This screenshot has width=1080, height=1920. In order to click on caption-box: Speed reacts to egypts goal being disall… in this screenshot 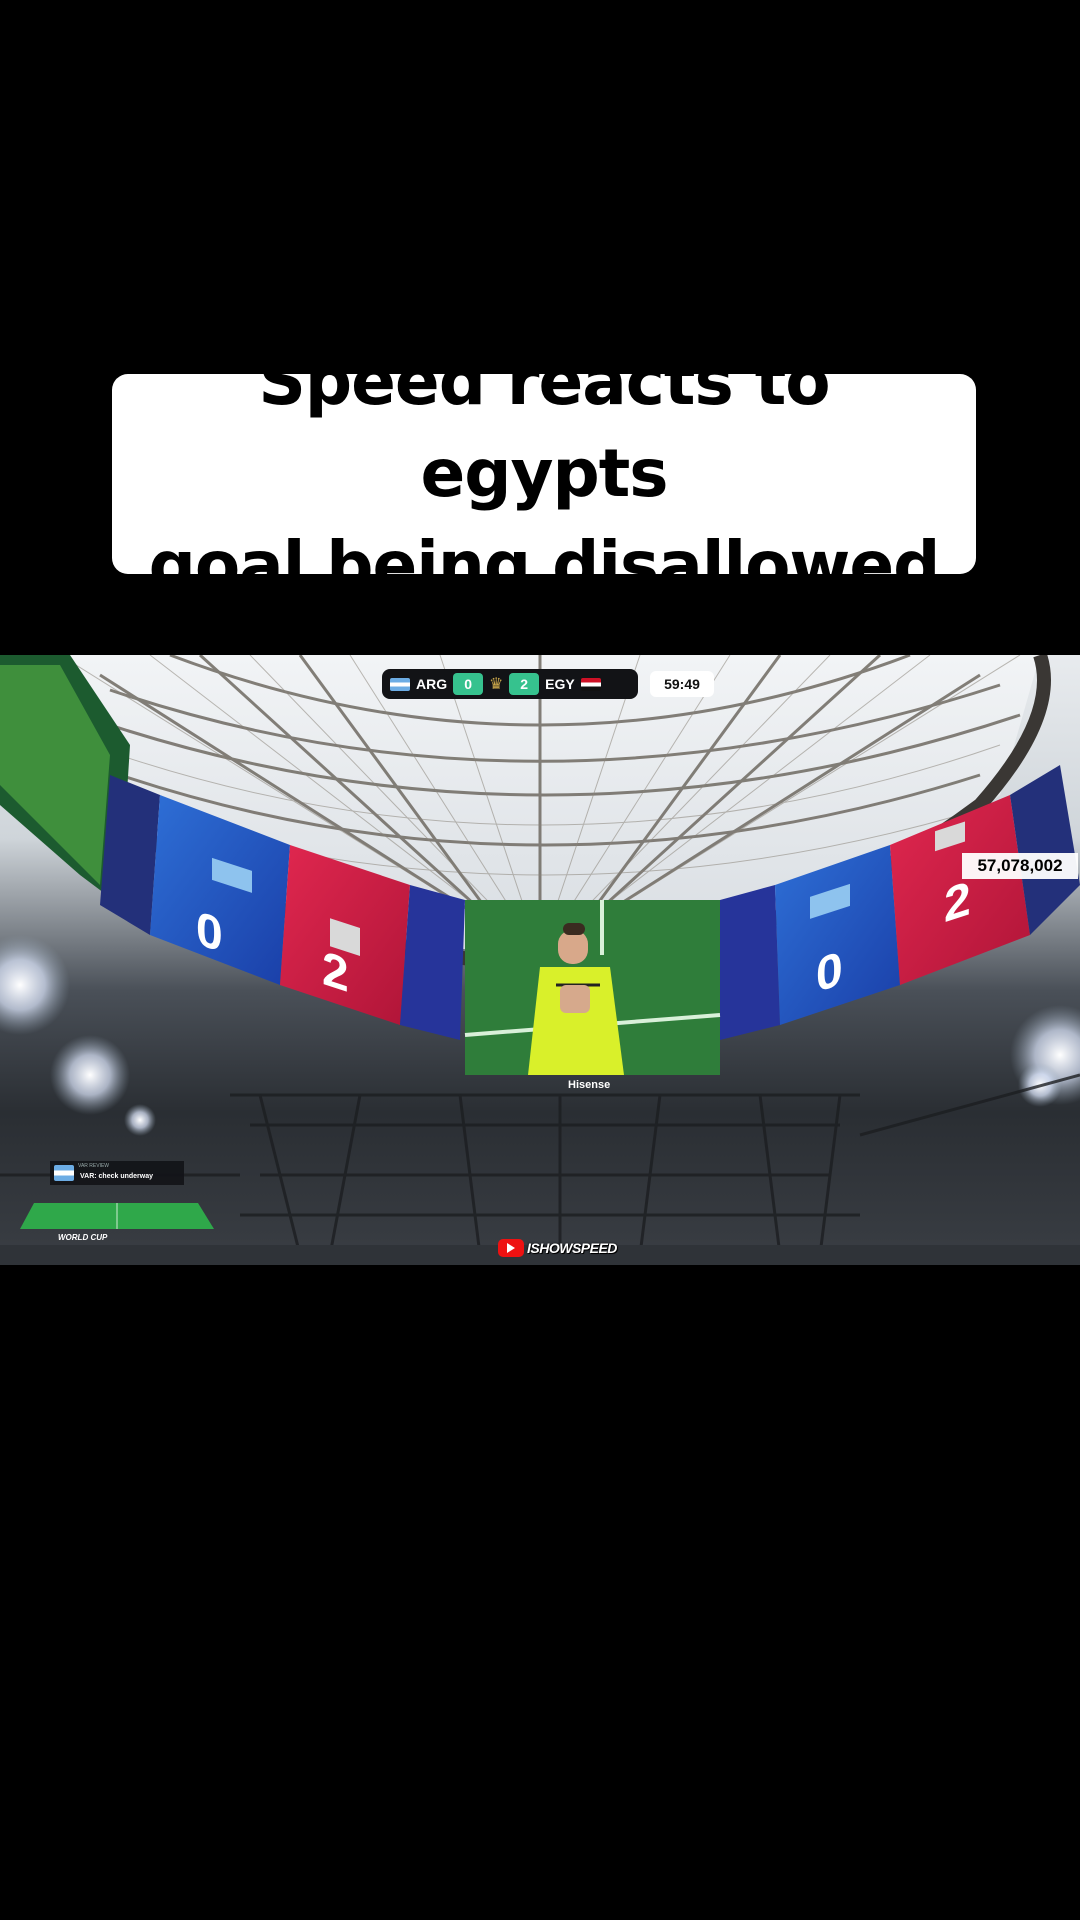, I will do `click(544, 473)`.